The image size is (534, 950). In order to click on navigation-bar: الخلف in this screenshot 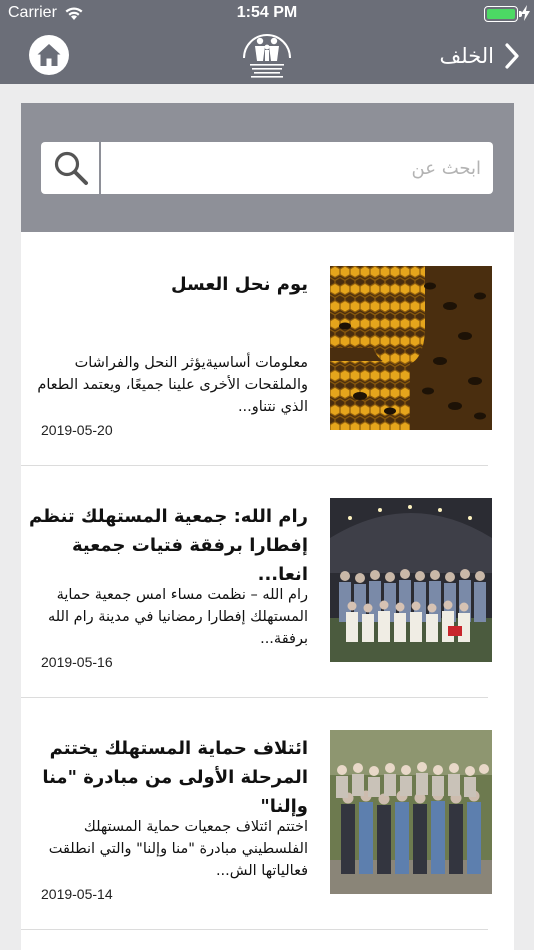, I will do `click(267, 56)`.